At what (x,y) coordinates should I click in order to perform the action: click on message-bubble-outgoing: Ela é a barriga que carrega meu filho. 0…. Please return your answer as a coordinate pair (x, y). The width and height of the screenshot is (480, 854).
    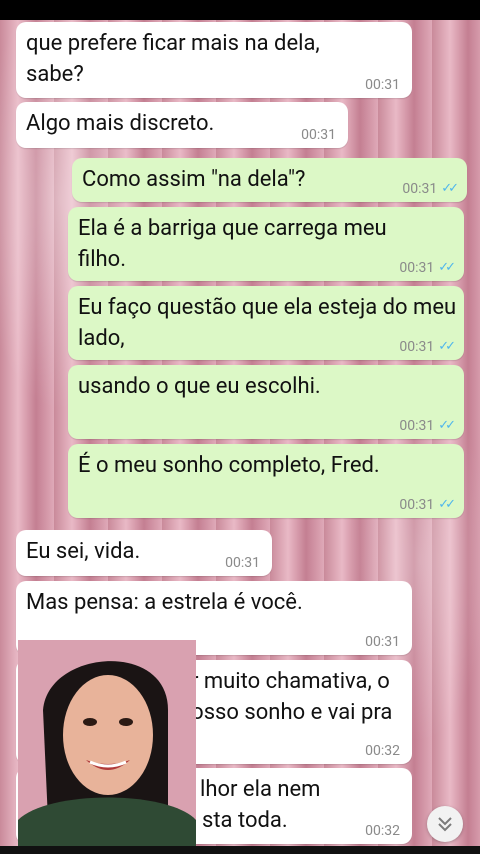
    Looking at the image, I should click on (266, 244).